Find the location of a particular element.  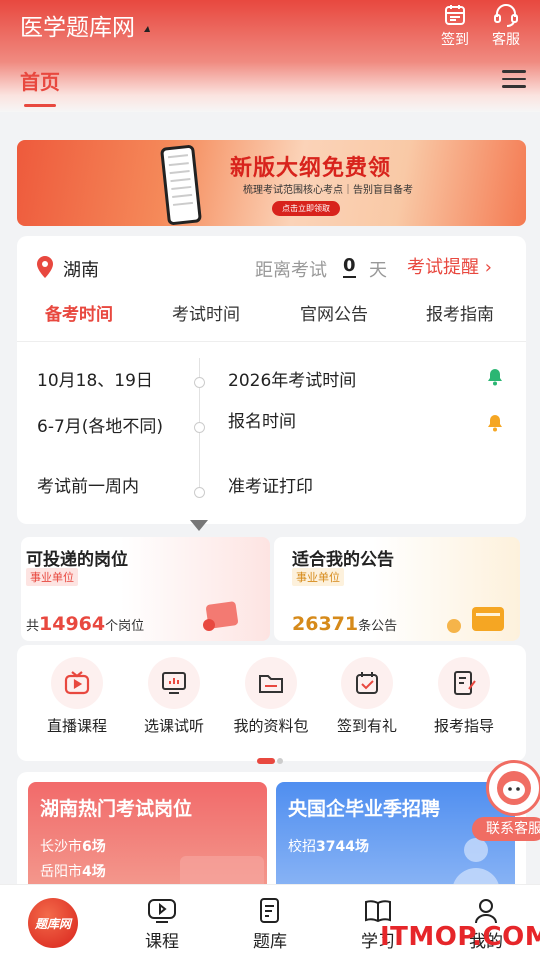

sign-in-button: 签到 is located at coordinates (455, 26).